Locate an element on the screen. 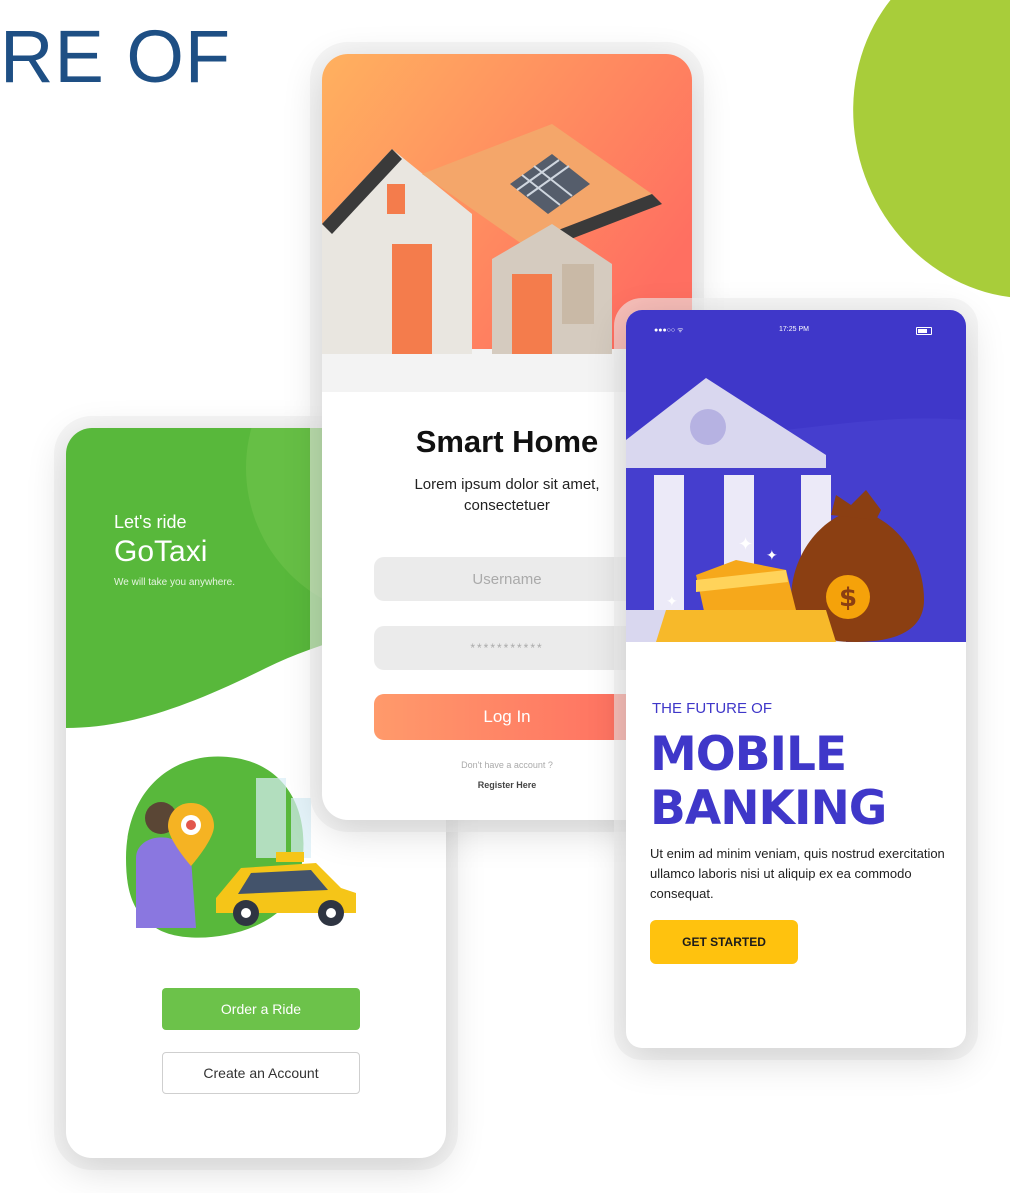  bank-kicker: THE FUTURE OF is located at coordinates (712, 708).